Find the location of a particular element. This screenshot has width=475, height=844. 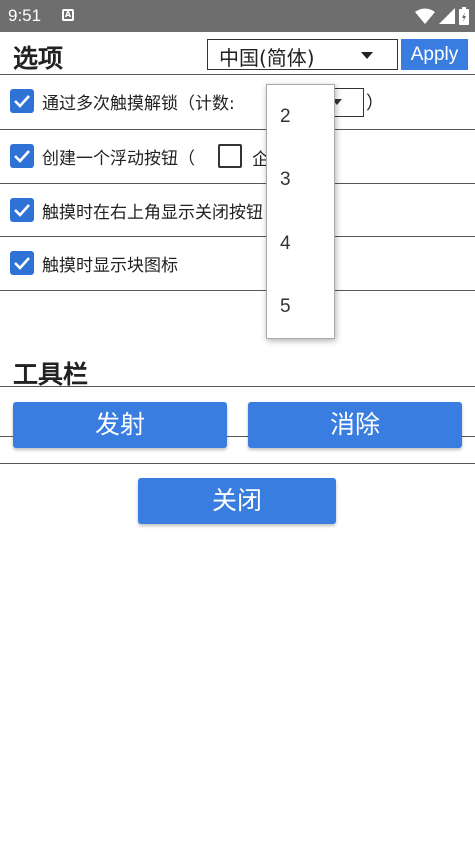

wifi-icon is located at coordinates (425, 16).